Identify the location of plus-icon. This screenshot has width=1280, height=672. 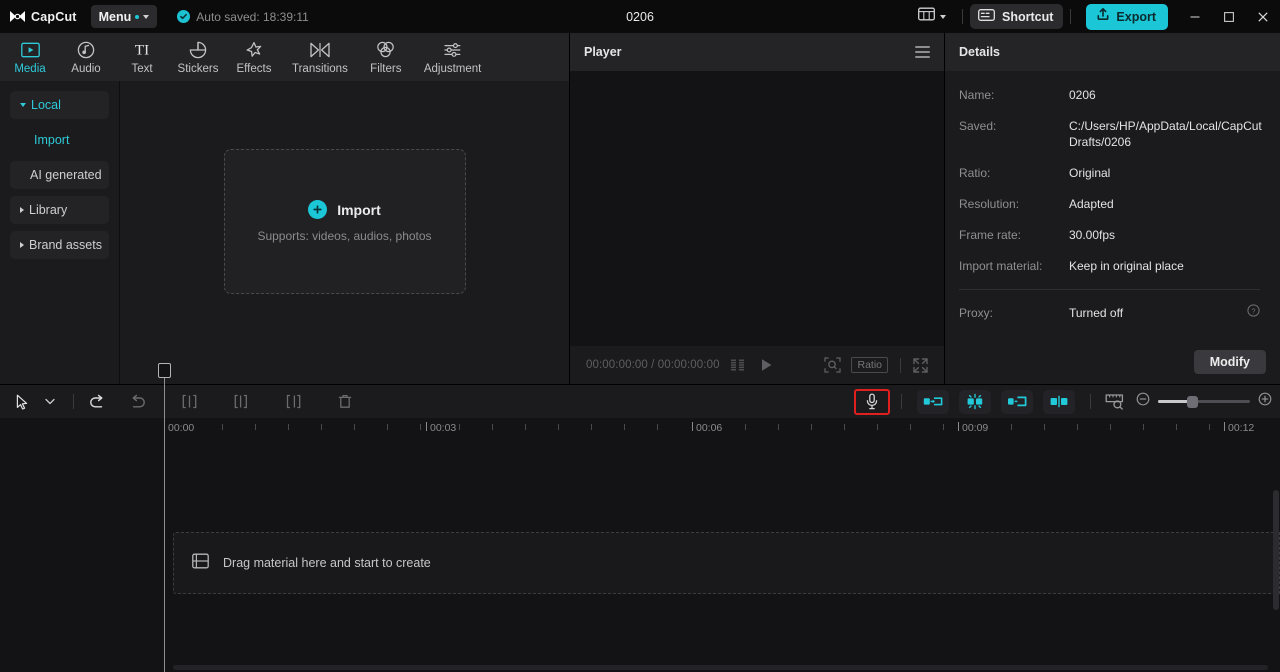
(318, 209).